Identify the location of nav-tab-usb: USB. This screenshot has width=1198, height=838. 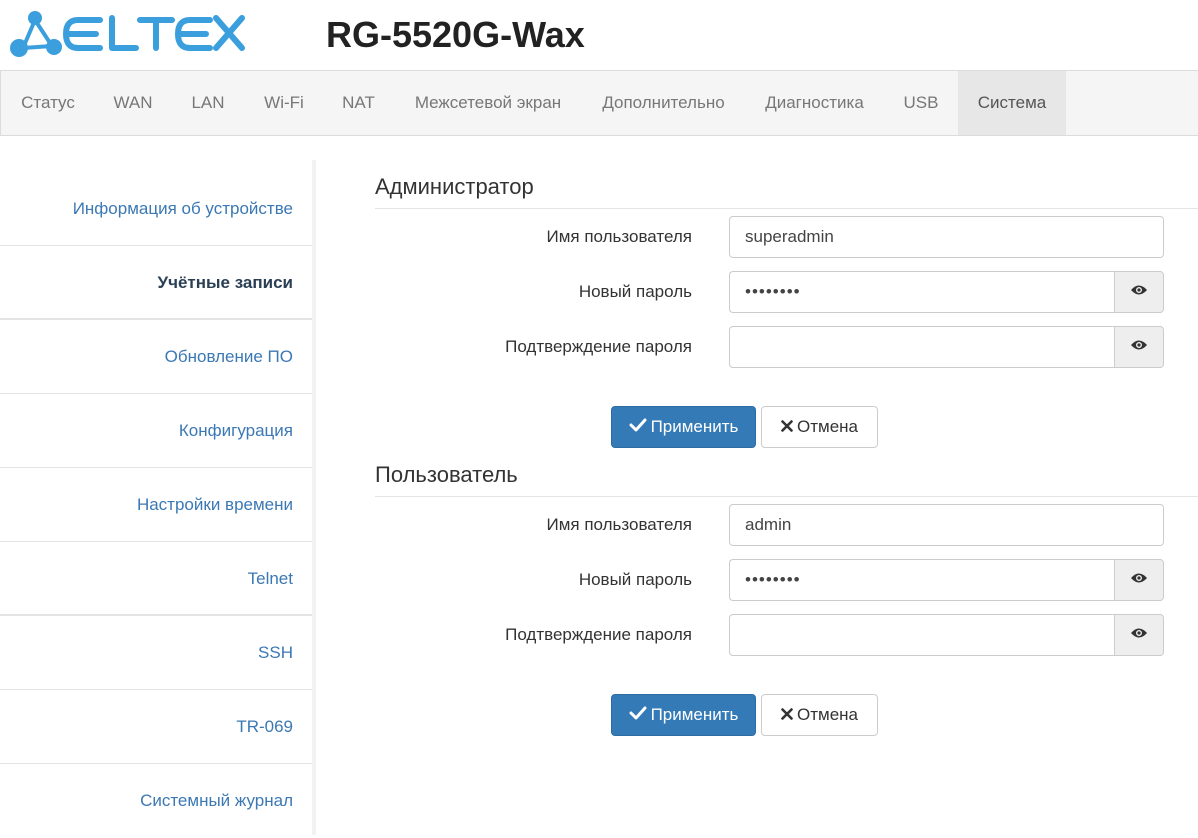
(921, 103).